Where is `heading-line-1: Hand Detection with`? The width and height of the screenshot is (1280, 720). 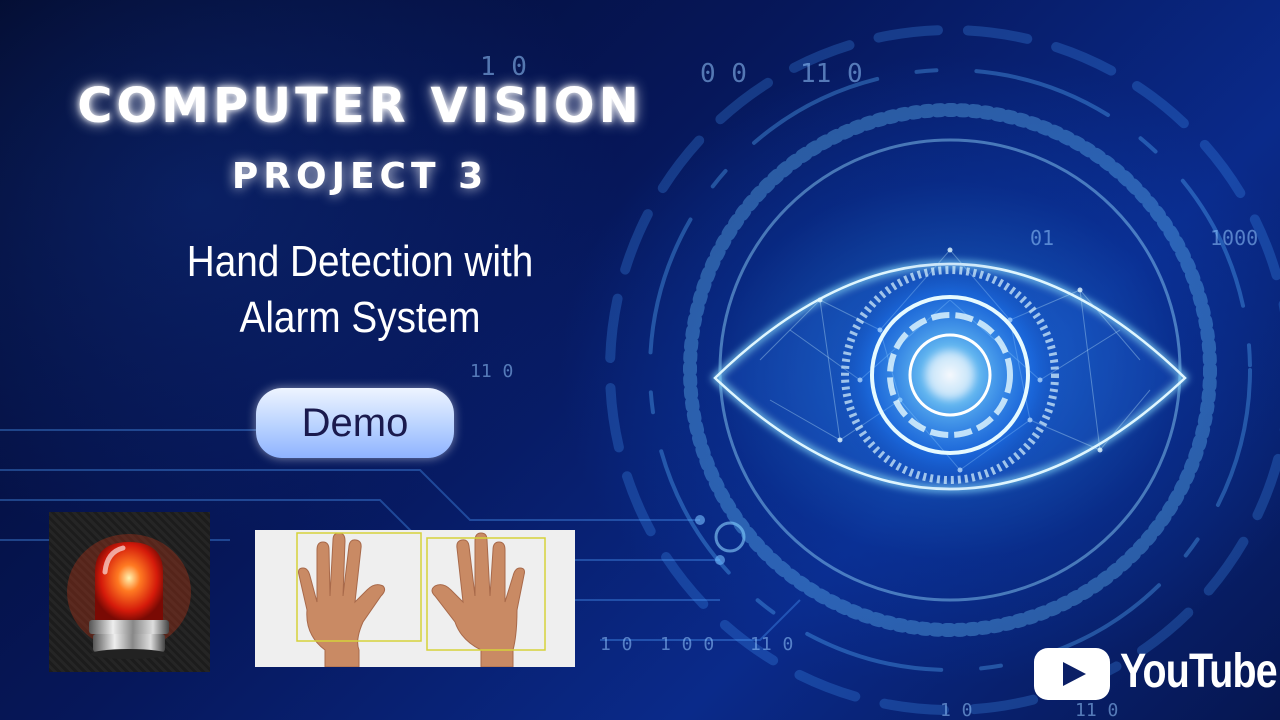 heading-line-1: Hand Detection with is located at coordinates (360, 261).